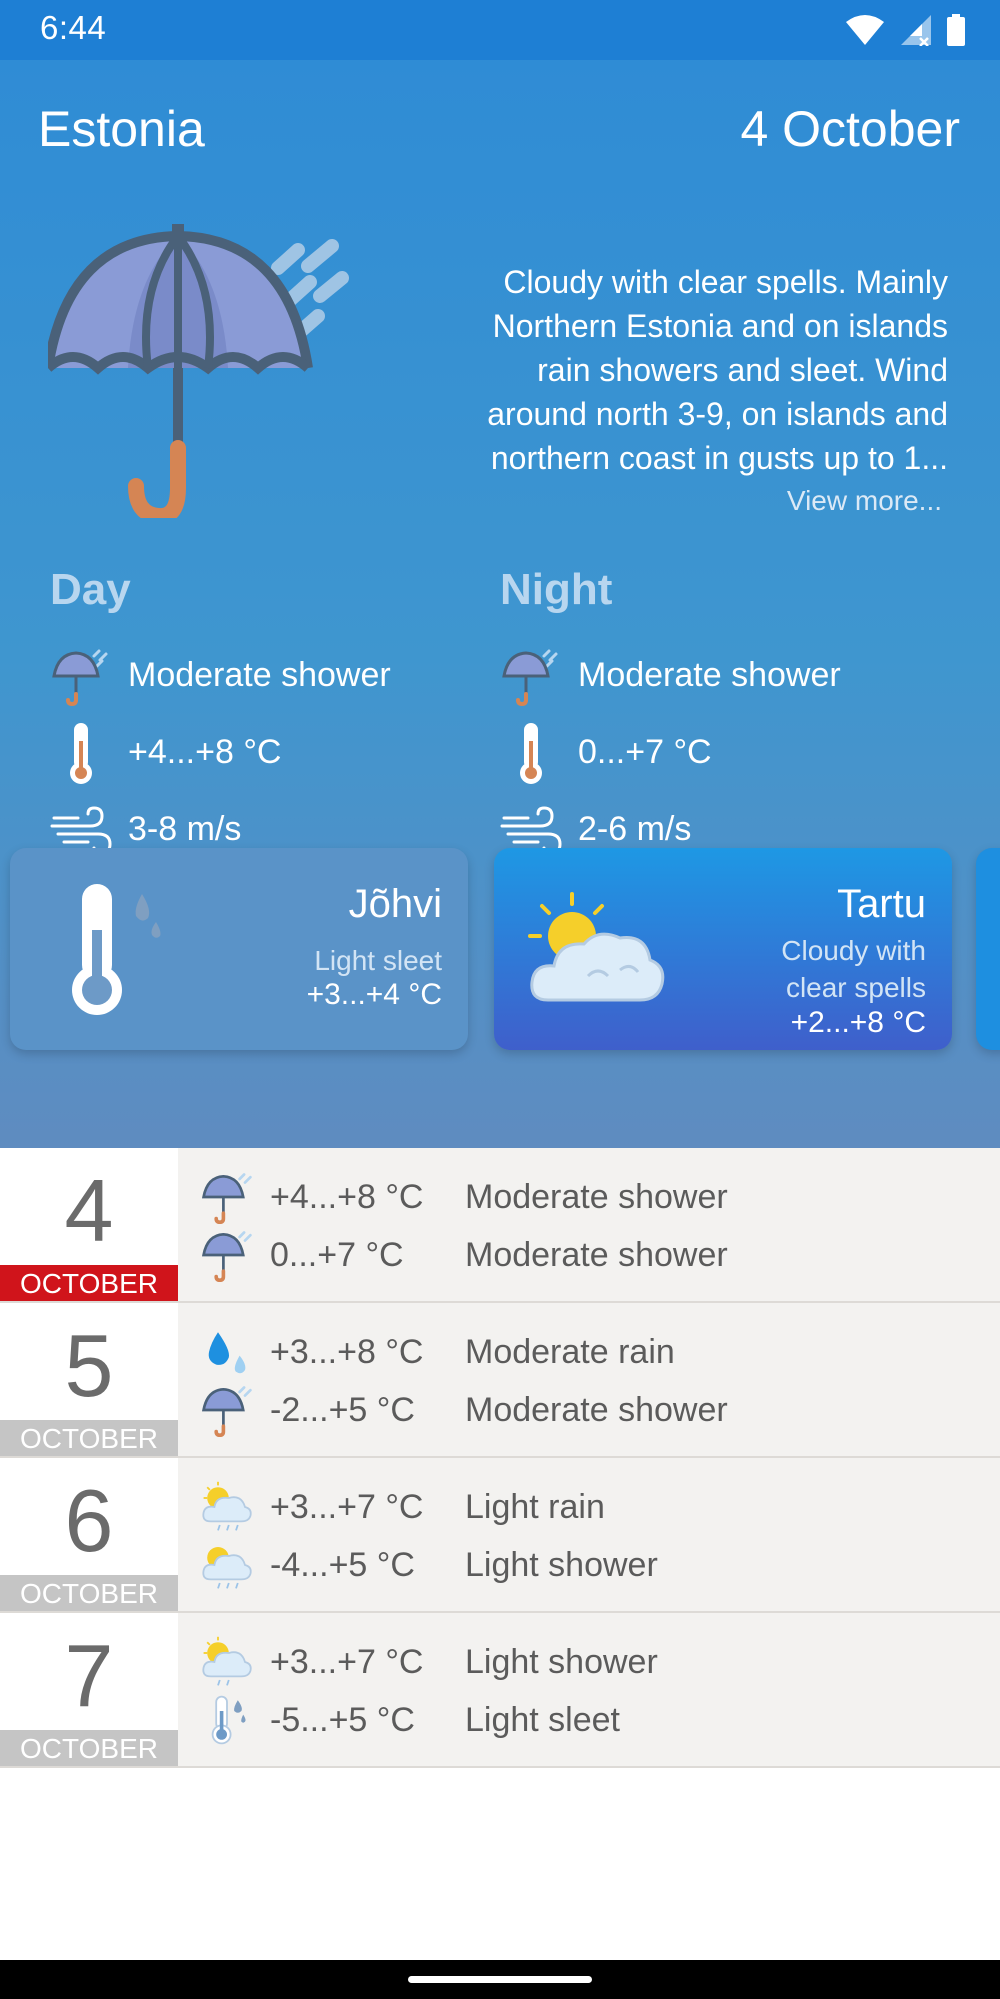 Image resolution: width=1000 pixels, height=1999 pixels. Describe the element at coordinates (853, 969) in the screenshot. I see `city-condition: Cloudy with clear spells` at that location.